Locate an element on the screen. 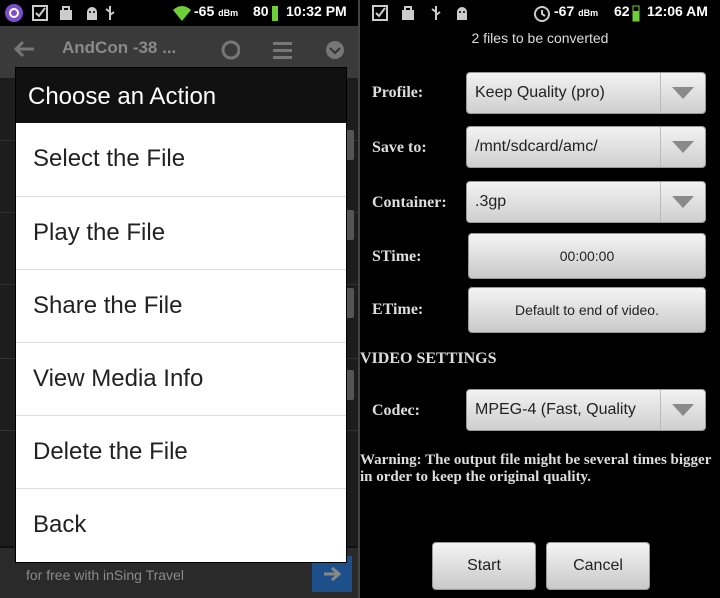 Image resolution: width=720 pixels, height=598 pixels. dropdown-circle-icon is located at coordinates (334, 50).